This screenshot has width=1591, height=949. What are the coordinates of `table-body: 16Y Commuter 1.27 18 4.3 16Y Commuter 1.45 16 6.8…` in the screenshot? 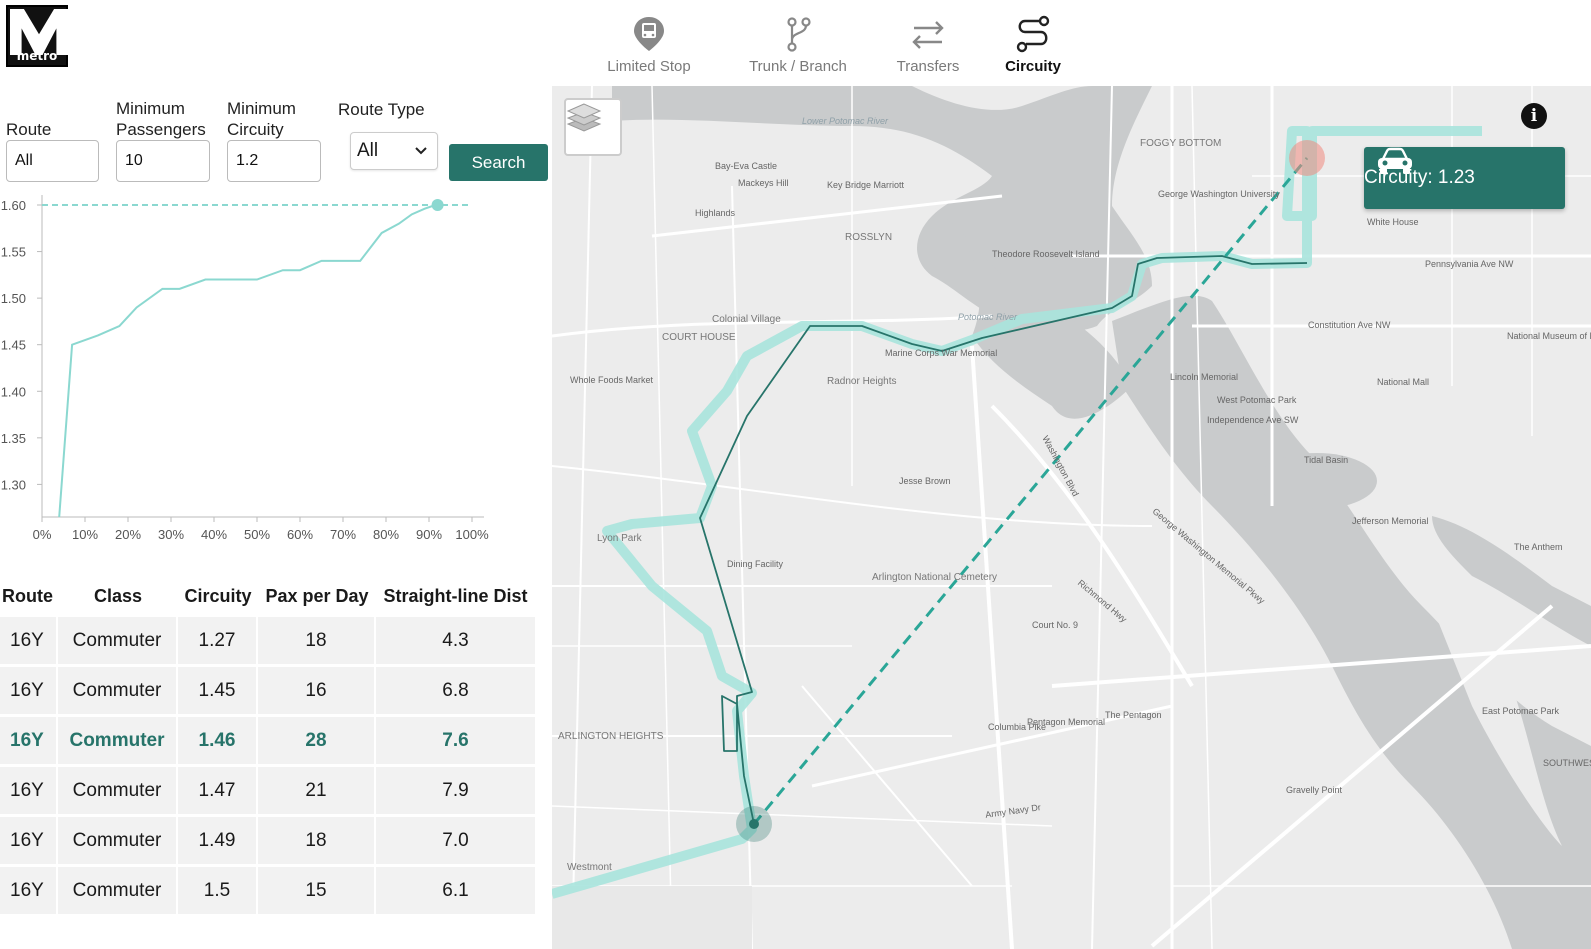 It's located at (267, 765).